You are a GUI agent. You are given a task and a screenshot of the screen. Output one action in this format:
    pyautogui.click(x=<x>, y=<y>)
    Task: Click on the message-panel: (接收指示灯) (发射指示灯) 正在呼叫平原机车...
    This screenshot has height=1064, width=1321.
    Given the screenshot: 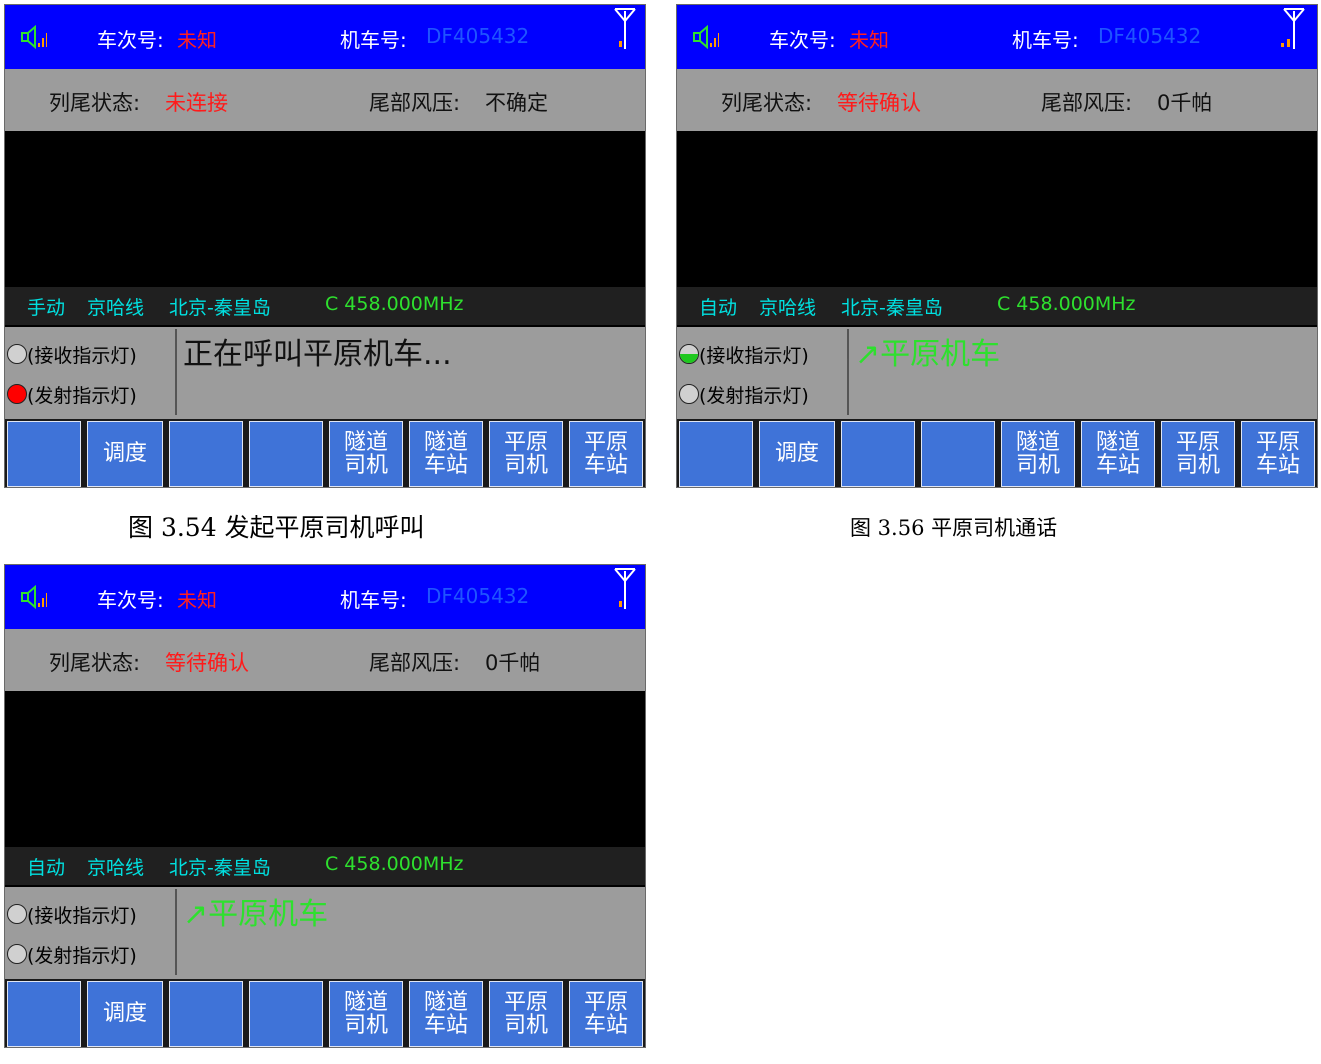 What is the action you would take?
    pyautogui.click(x=325, y=373)
    